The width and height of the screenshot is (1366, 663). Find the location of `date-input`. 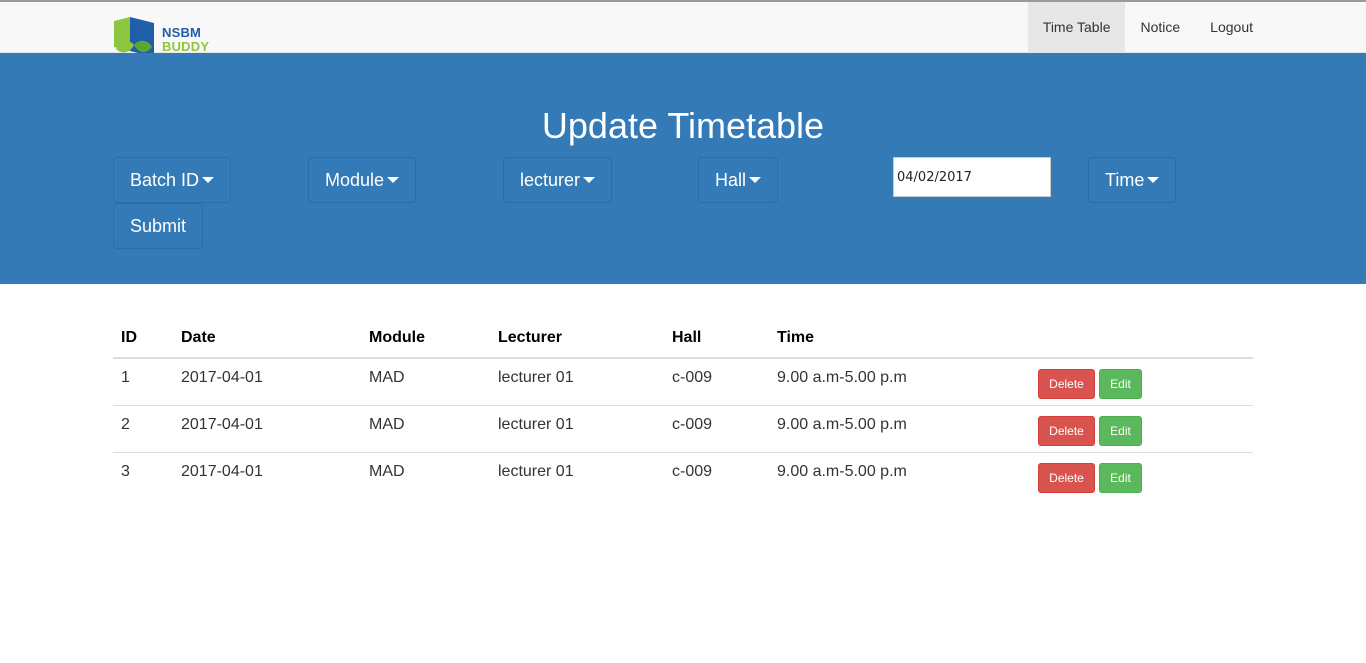

date-input is located at coordinates (972, 177).